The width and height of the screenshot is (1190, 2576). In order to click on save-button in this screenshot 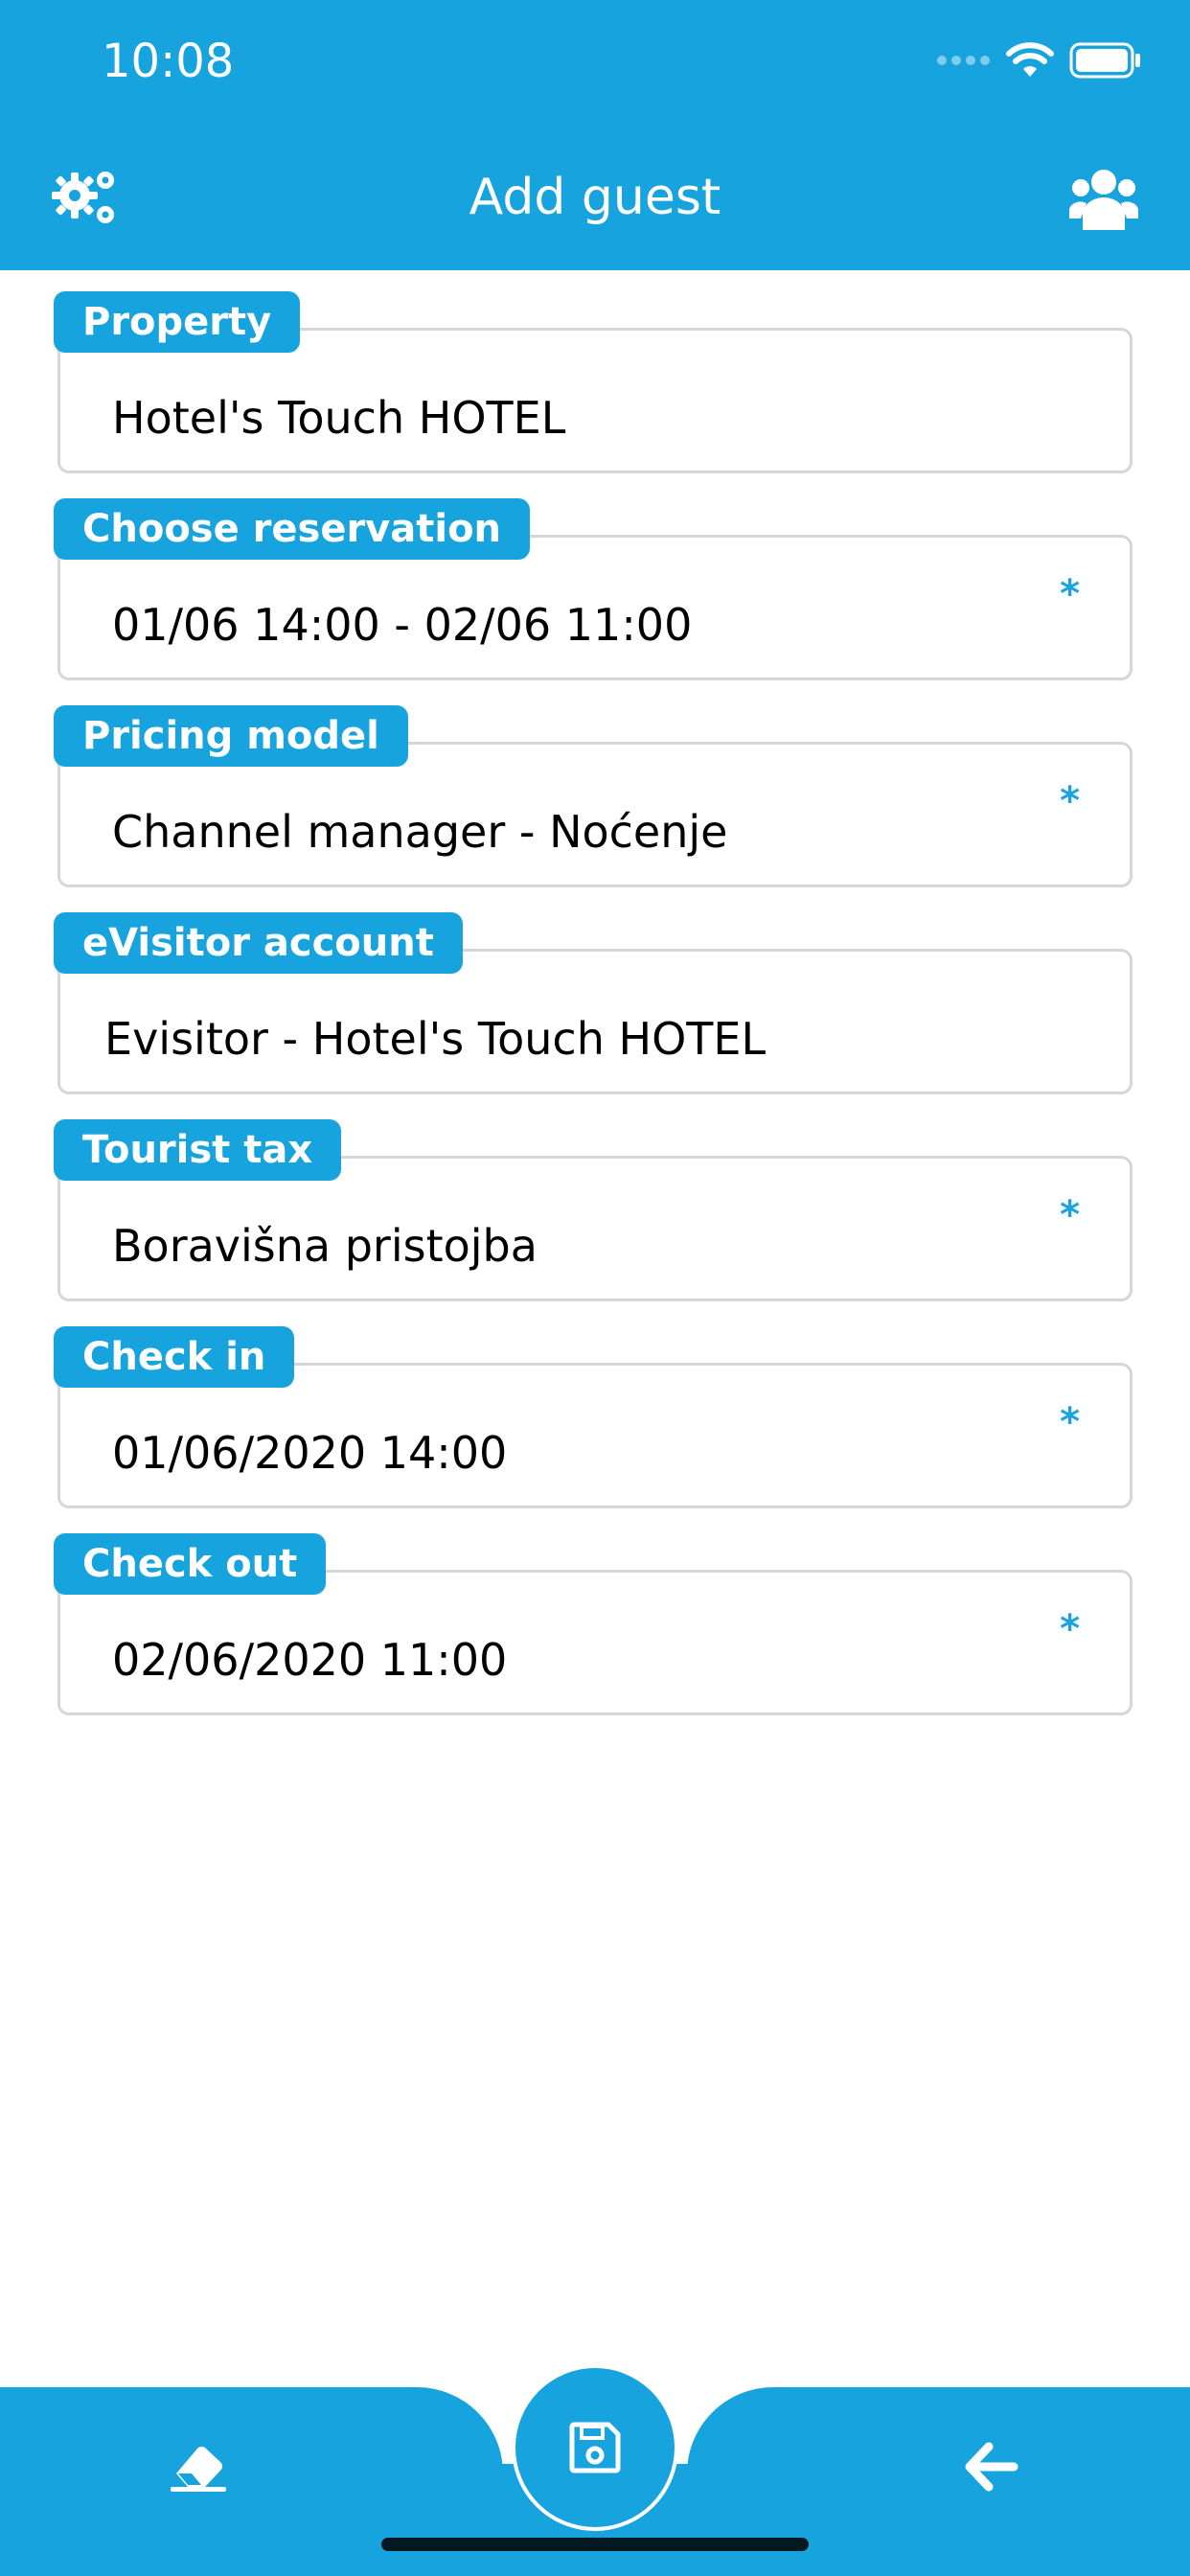, I will do `click(595, 2447)`.